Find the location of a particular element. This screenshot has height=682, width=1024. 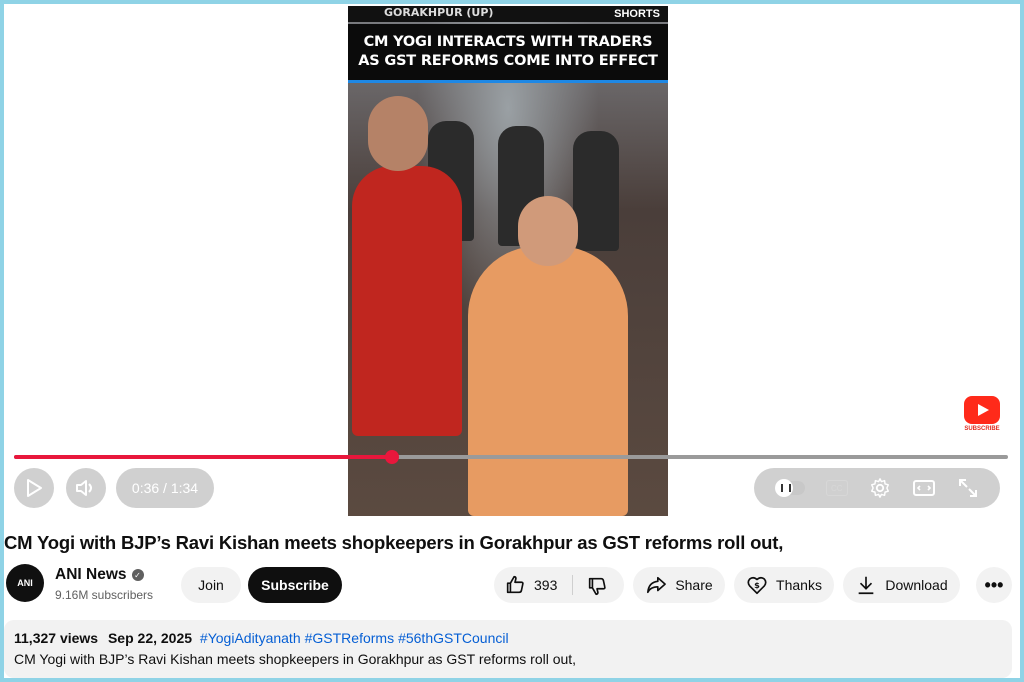

subscribe-watermark: SUBSCRIBE is located at coordinates (982, 419).